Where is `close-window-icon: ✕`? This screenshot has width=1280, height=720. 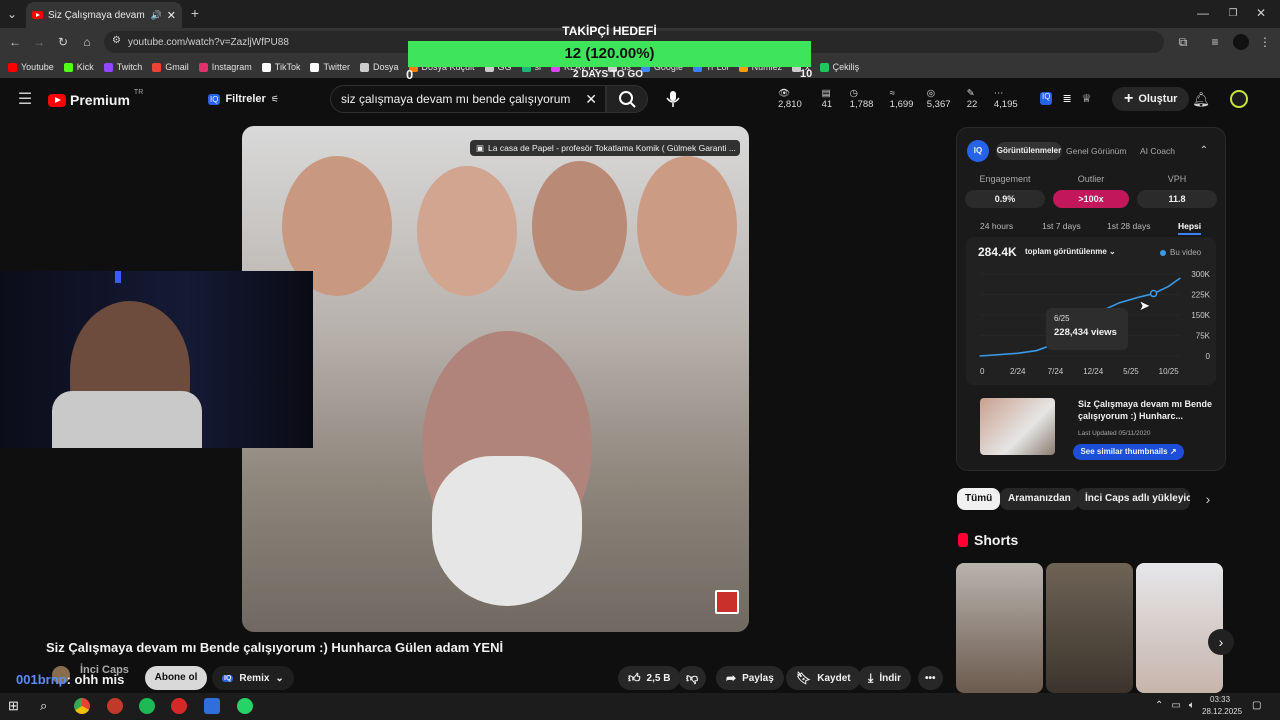 close-window-icon: ✕ is located at coordinates (1261, 13).